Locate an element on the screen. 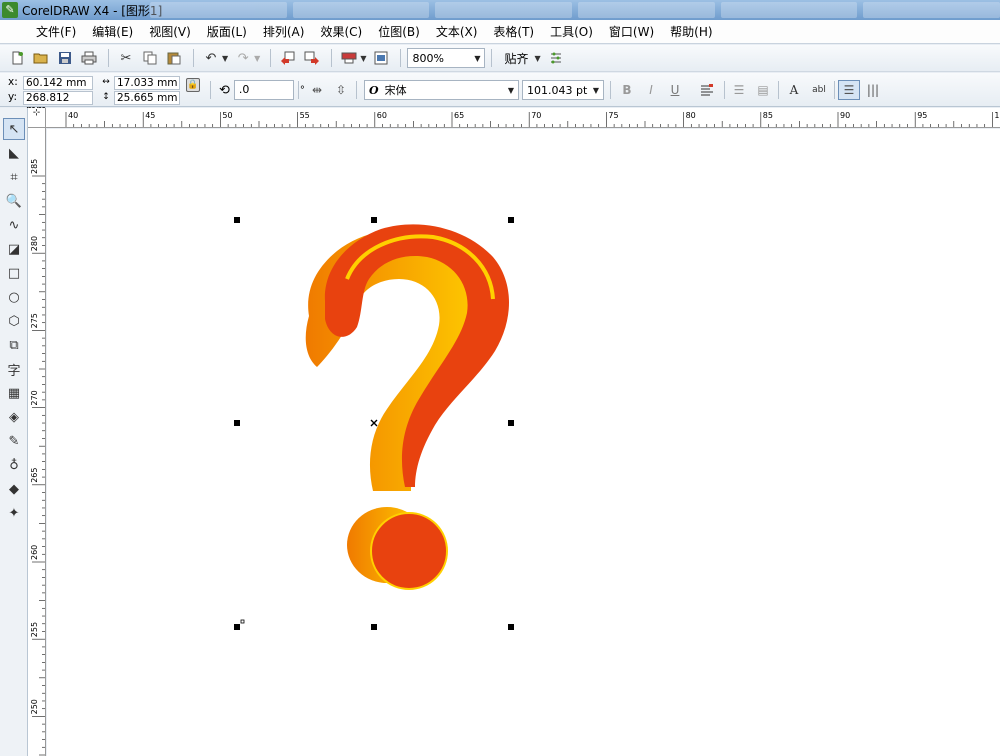 The width and height of the screenshot is (1000, 756). height-input: 25.665 mm is located at coordinates (147, 97).